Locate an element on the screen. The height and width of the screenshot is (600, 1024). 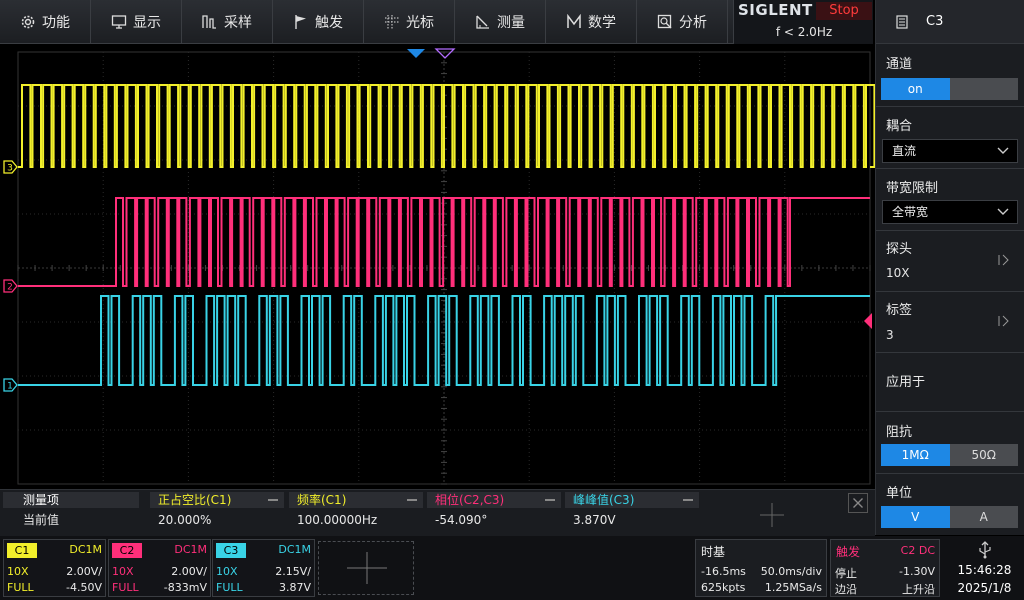
measurement-column: 相位(C2,C3) -54.090° is located at coordinates (494, 513).